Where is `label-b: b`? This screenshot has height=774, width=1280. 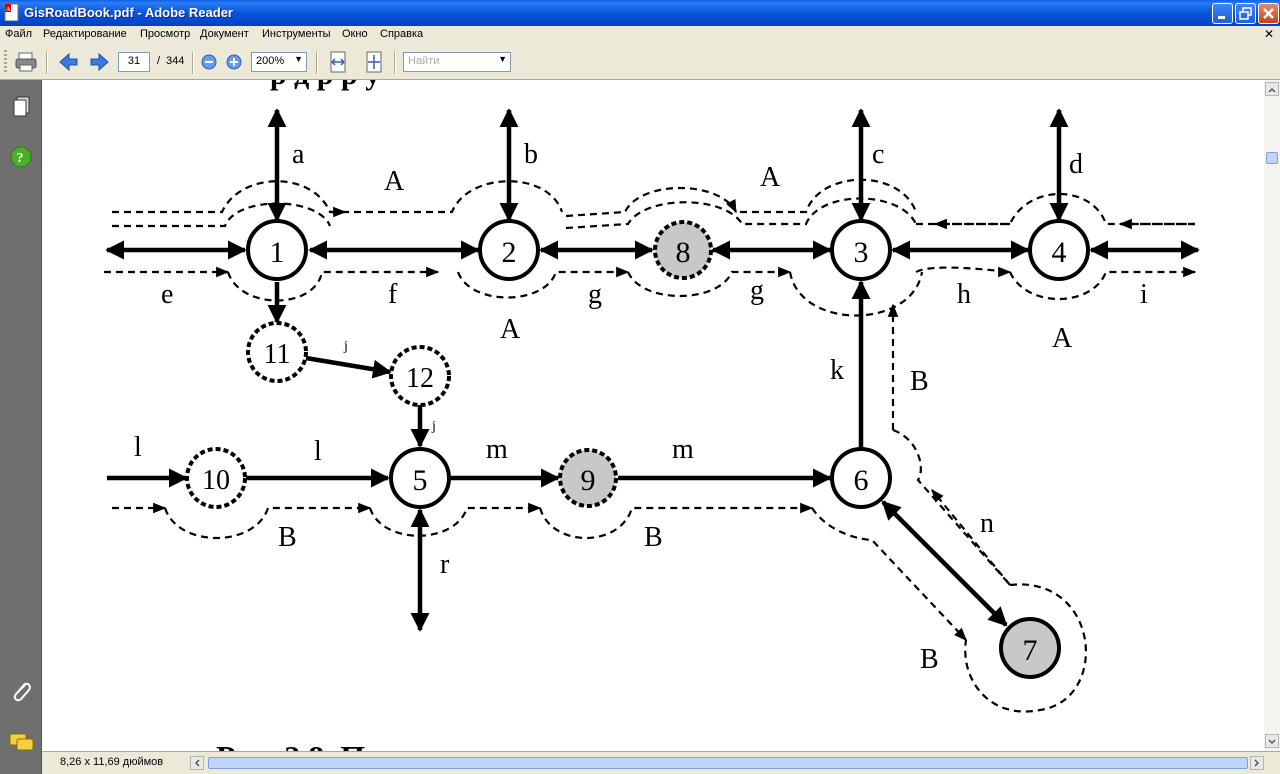
label-b: b is located at coordinates (531, 154).